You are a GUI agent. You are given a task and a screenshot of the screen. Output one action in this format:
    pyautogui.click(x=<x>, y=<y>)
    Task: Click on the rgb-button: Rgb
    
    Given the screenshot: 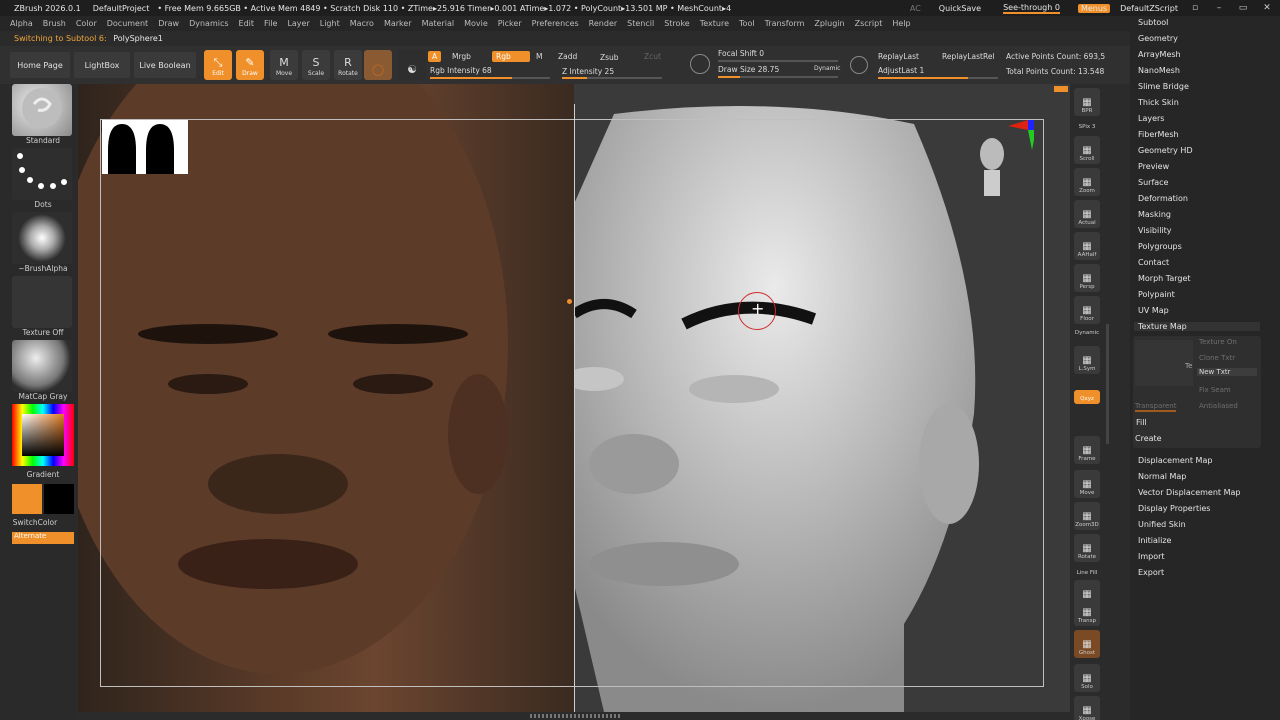 What is the action you would take?
    pyautogui.click(x=511, y=56)
    